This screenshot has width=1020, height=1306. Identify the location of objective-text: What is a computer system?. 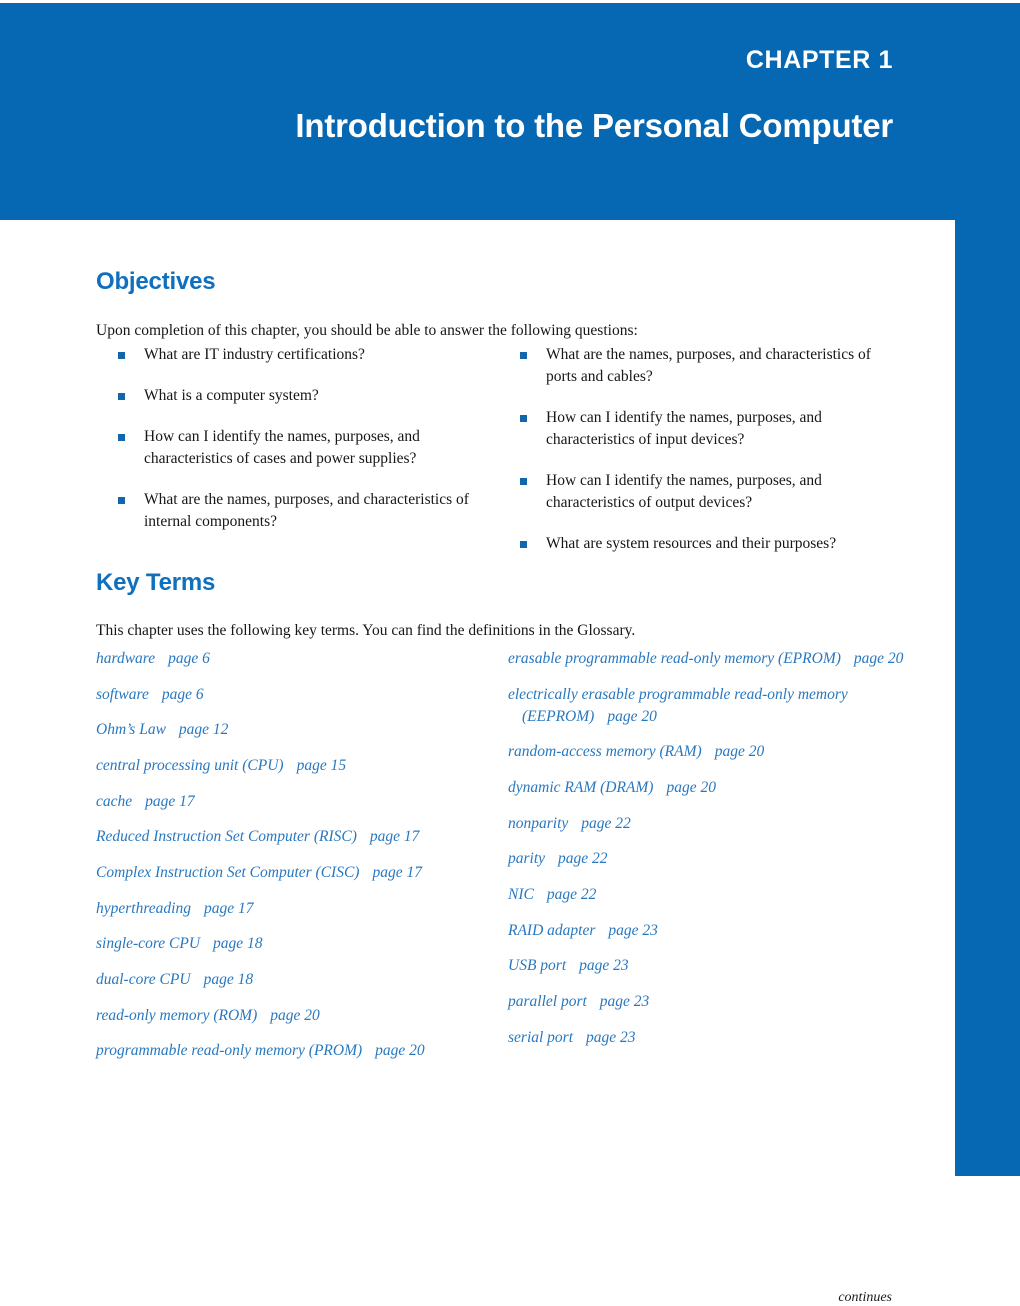
(231, 395).